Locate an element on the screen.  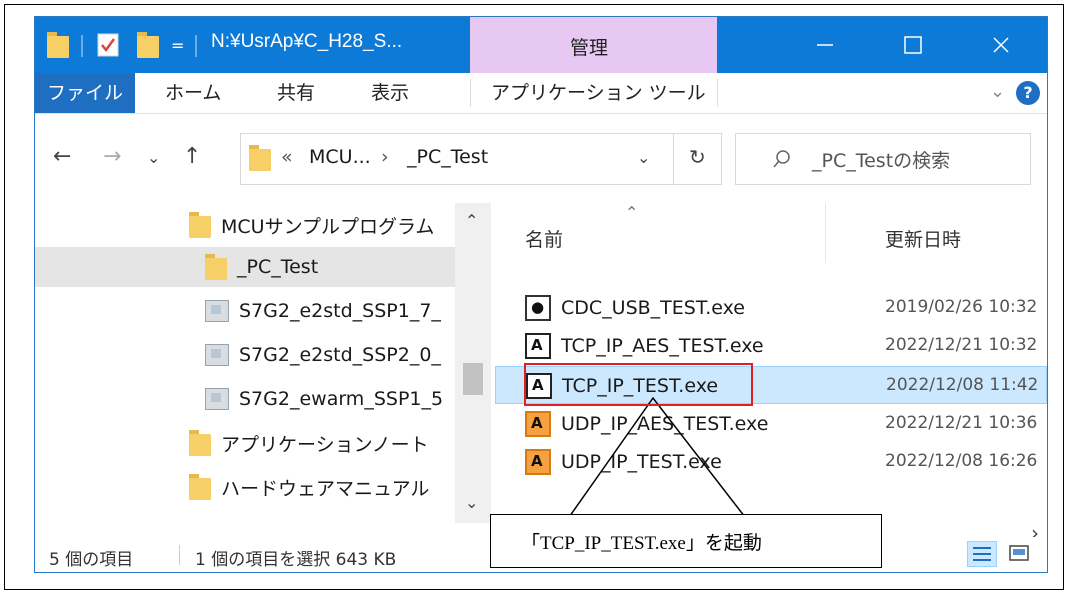
callout-pointer is located at coordinates (657, 463).